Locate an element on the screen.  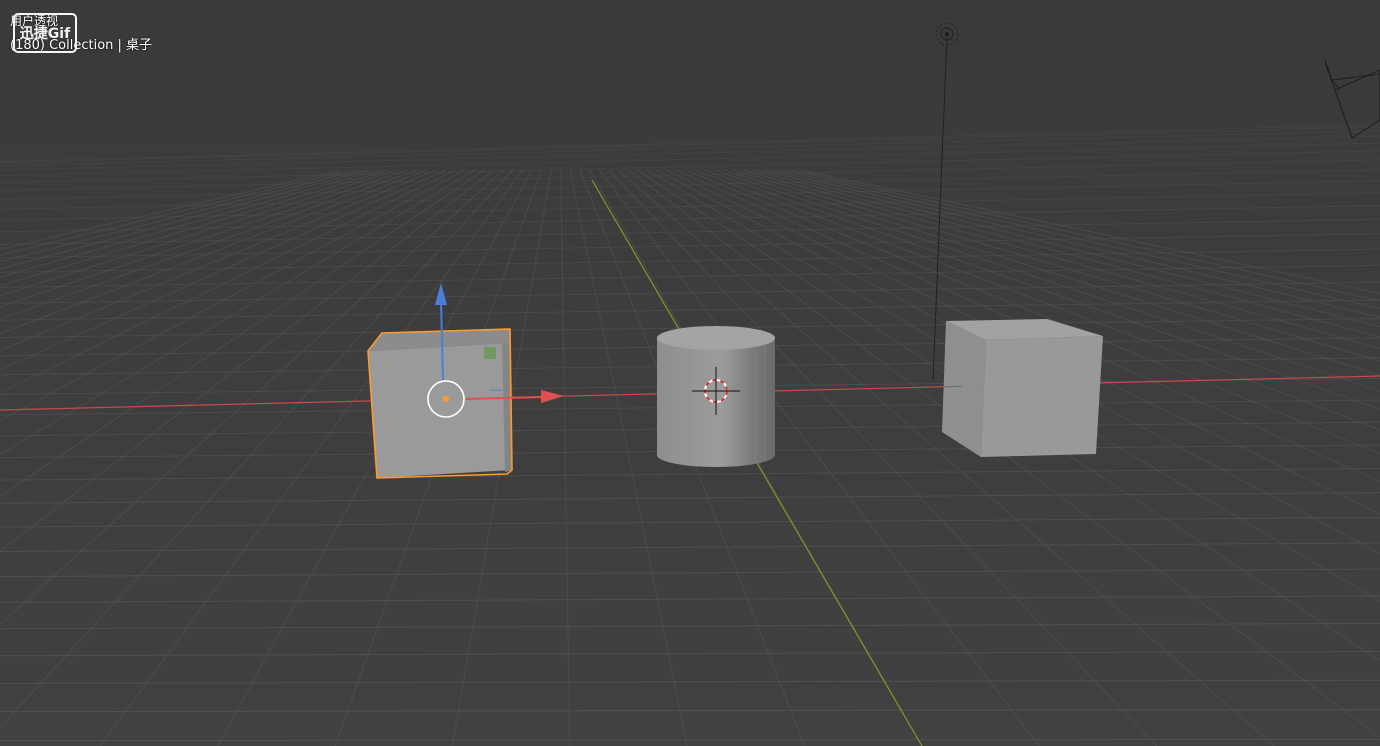
watermark-logo: 迅捷Gif is located at coordinates (45, 33).